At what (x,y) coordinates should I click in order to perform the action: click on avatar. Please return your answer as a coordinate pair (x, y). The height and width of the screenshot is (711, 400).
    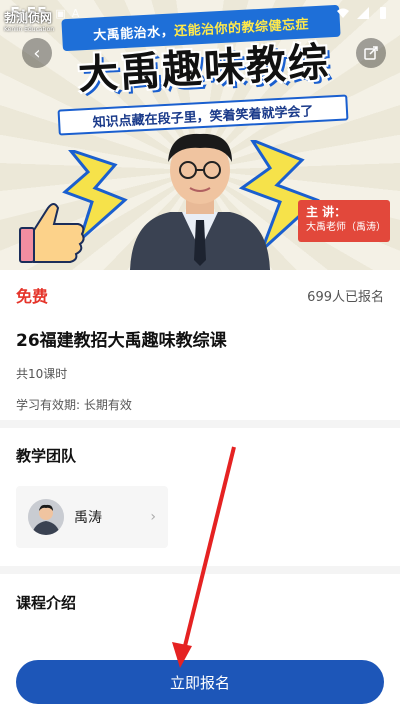
    Looking at the image, I should click on (46, 517).